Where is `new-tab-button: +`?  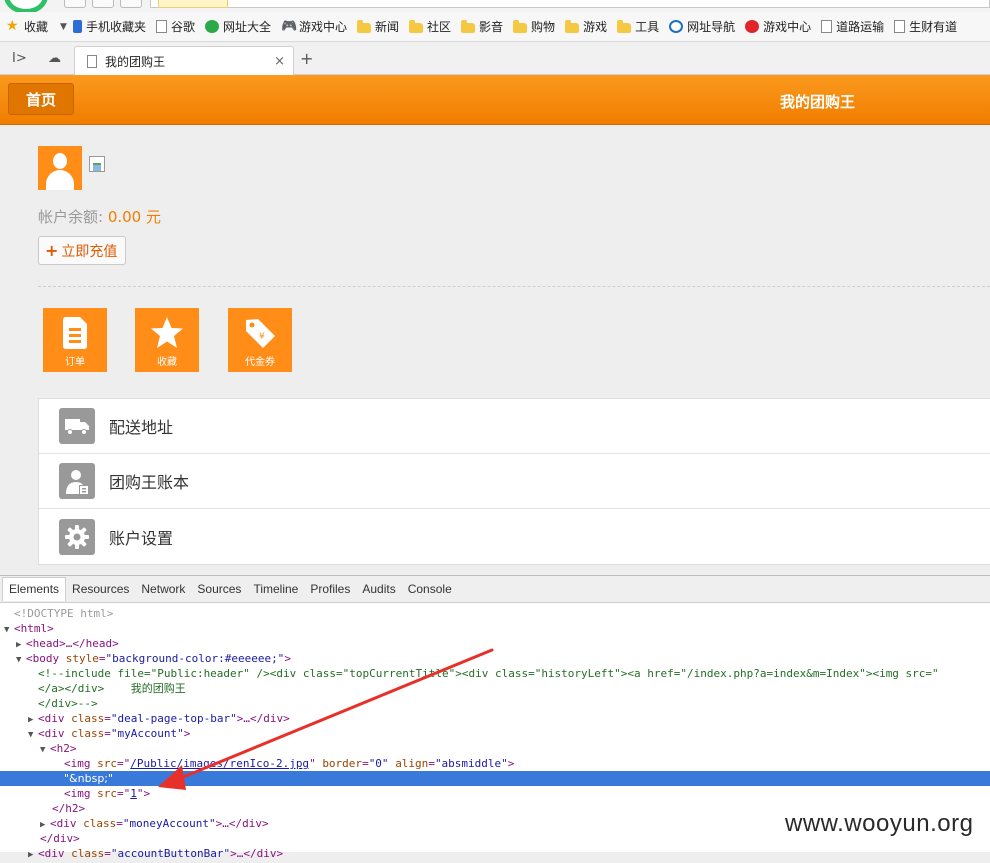 new-tab-button: + is located at coordinates (306, 59).